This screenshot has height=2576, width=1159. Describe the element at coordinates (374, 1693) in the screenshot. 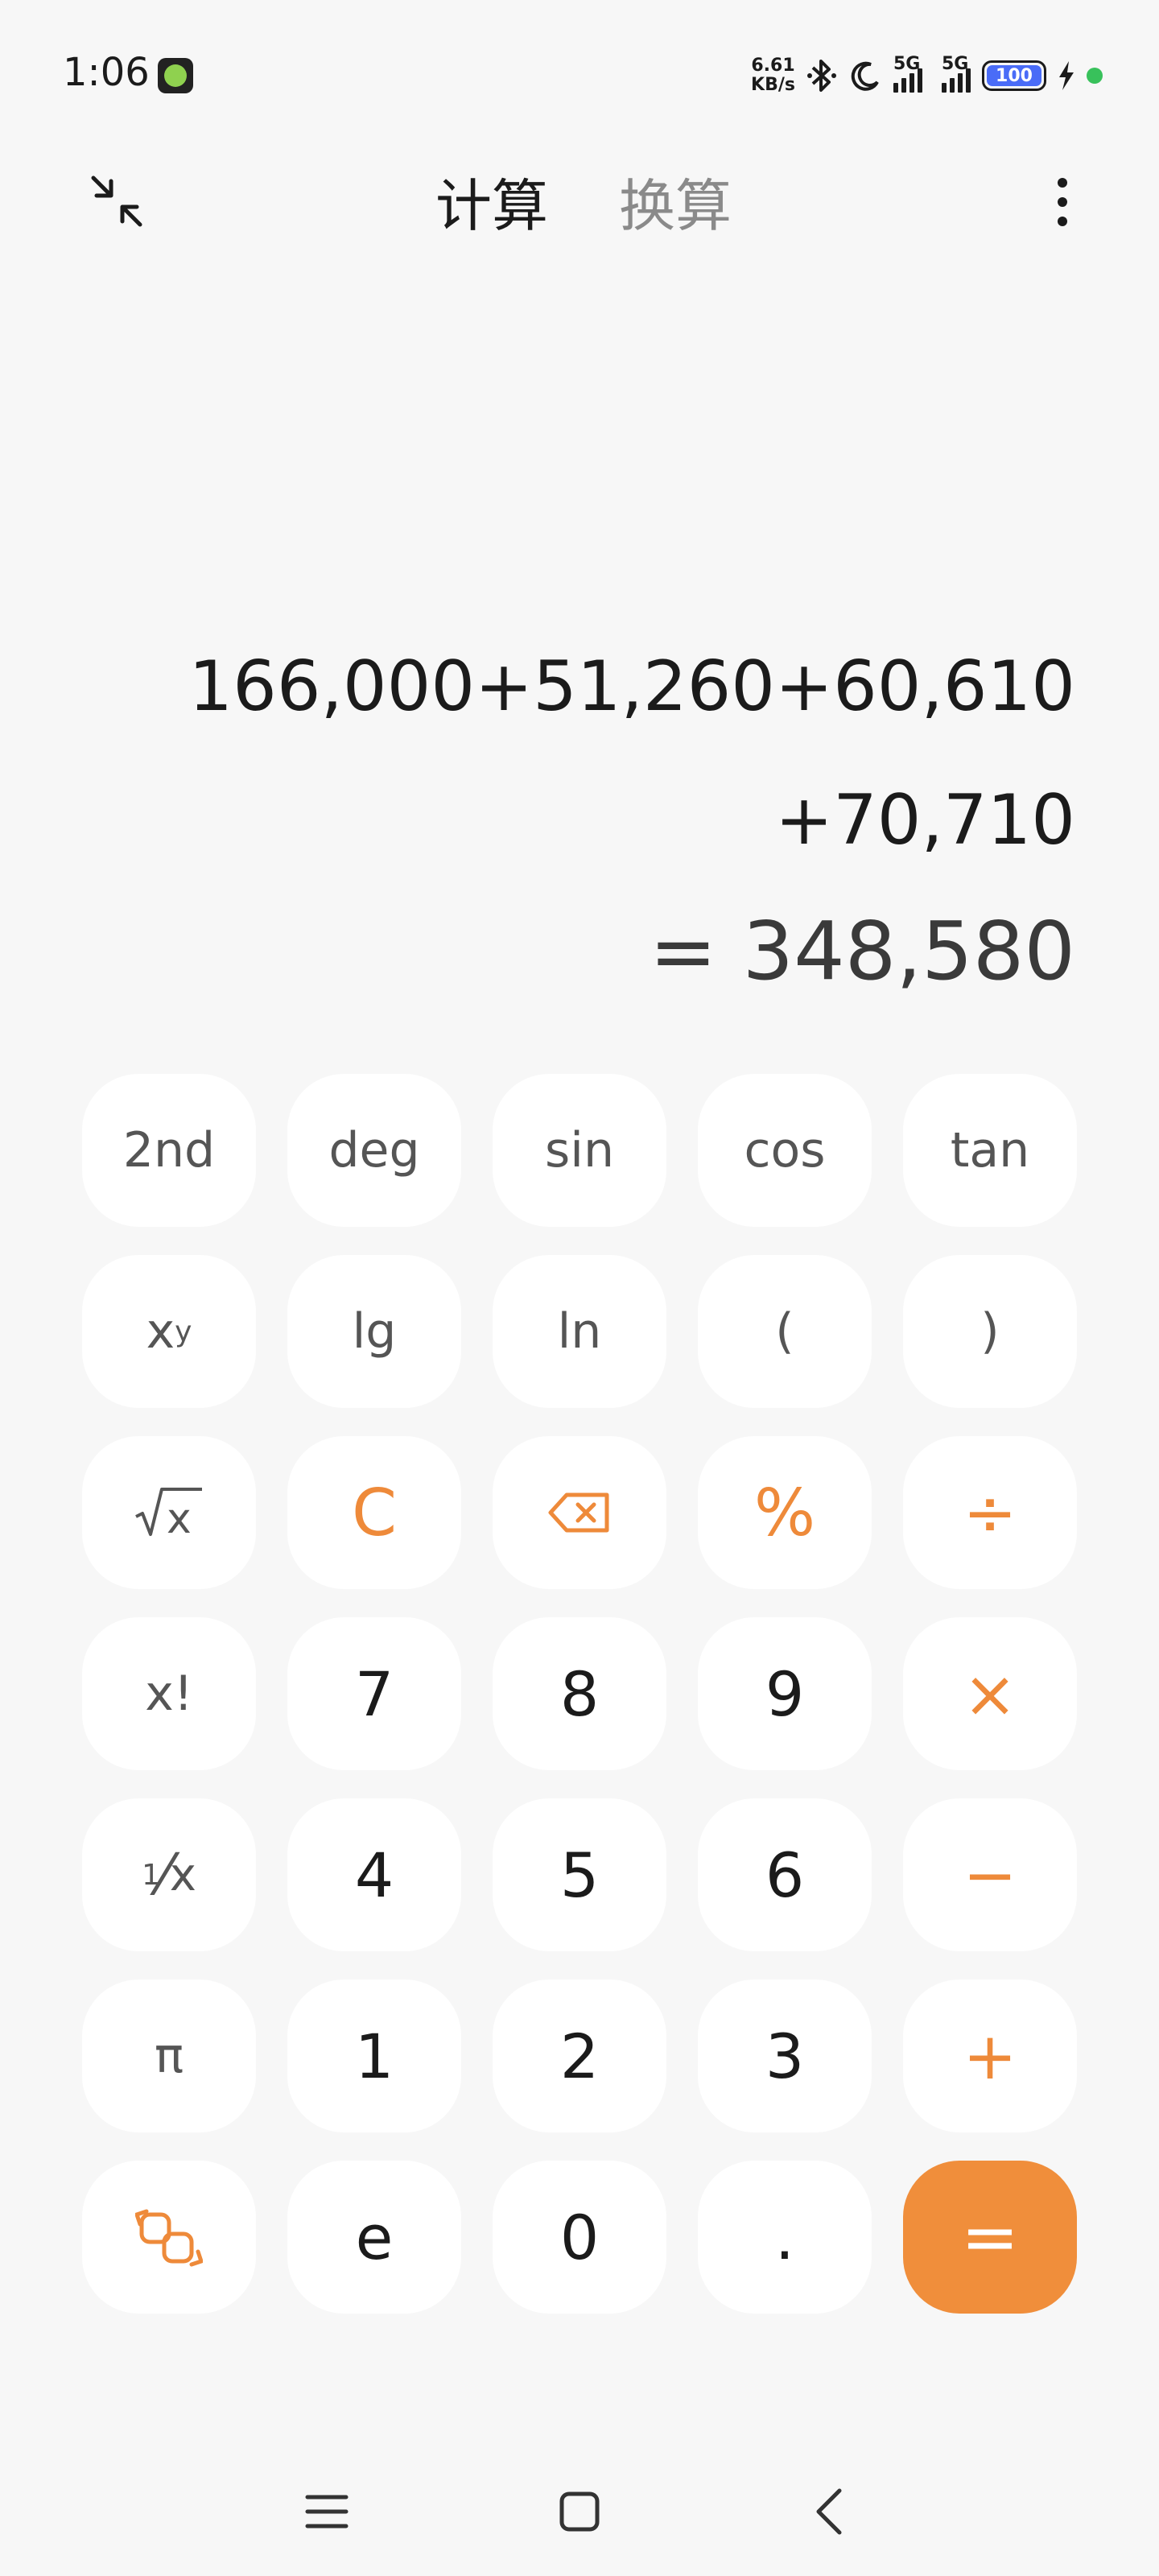

I see `digit-7-key: 7` at that location.